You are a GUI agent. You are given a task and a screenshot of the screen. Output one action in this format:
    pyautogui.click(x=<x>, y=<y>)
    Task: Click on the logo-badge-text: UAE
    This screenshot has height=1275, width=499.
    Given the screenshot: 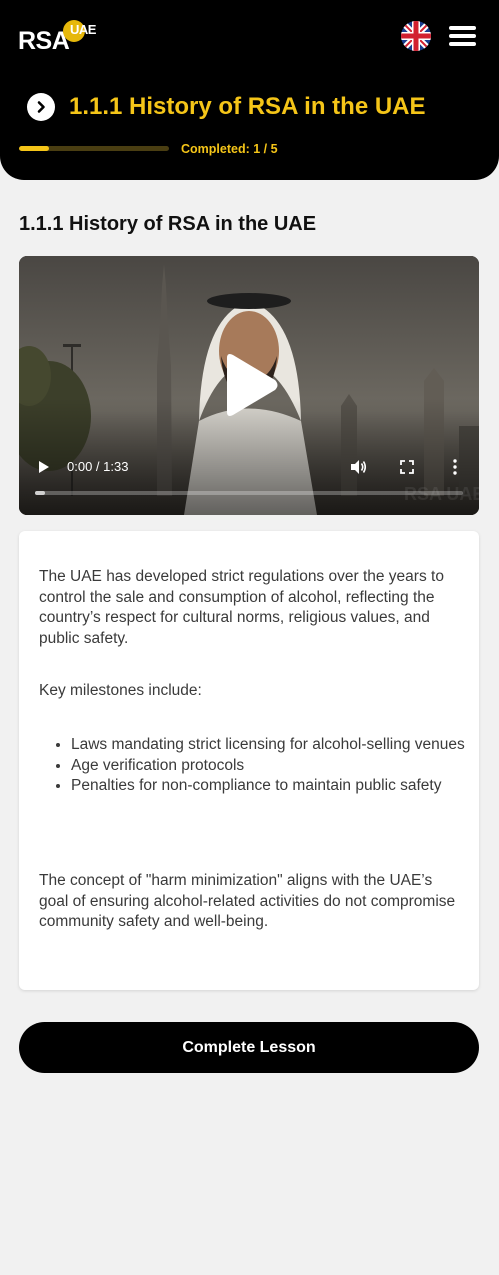 What is the action you would take?
    pyautogui.click(x=83, y=29)
    